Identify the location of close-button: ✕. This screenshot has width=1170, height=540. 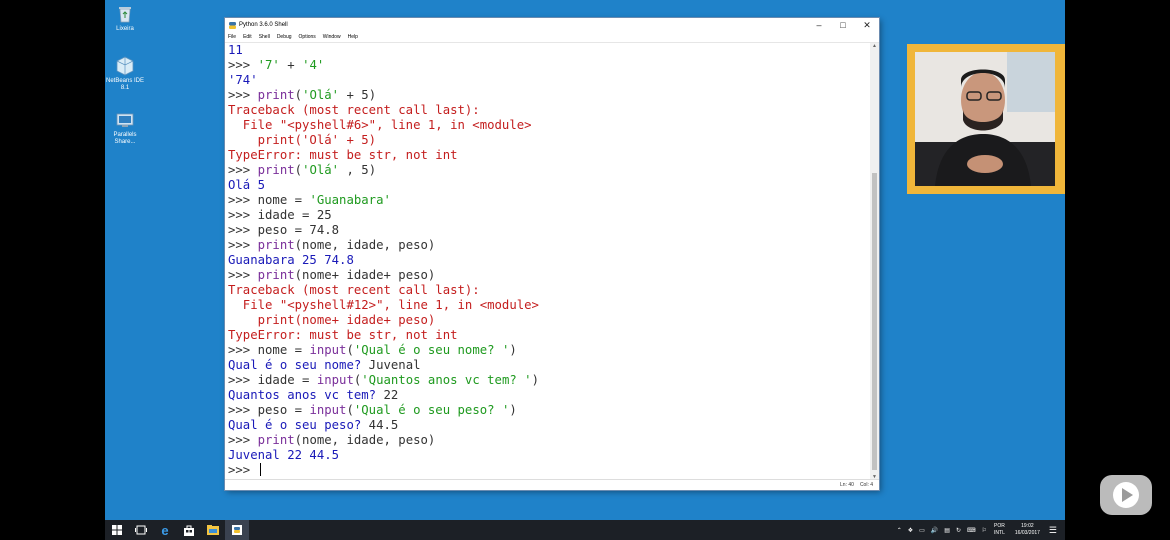
(867, 25).